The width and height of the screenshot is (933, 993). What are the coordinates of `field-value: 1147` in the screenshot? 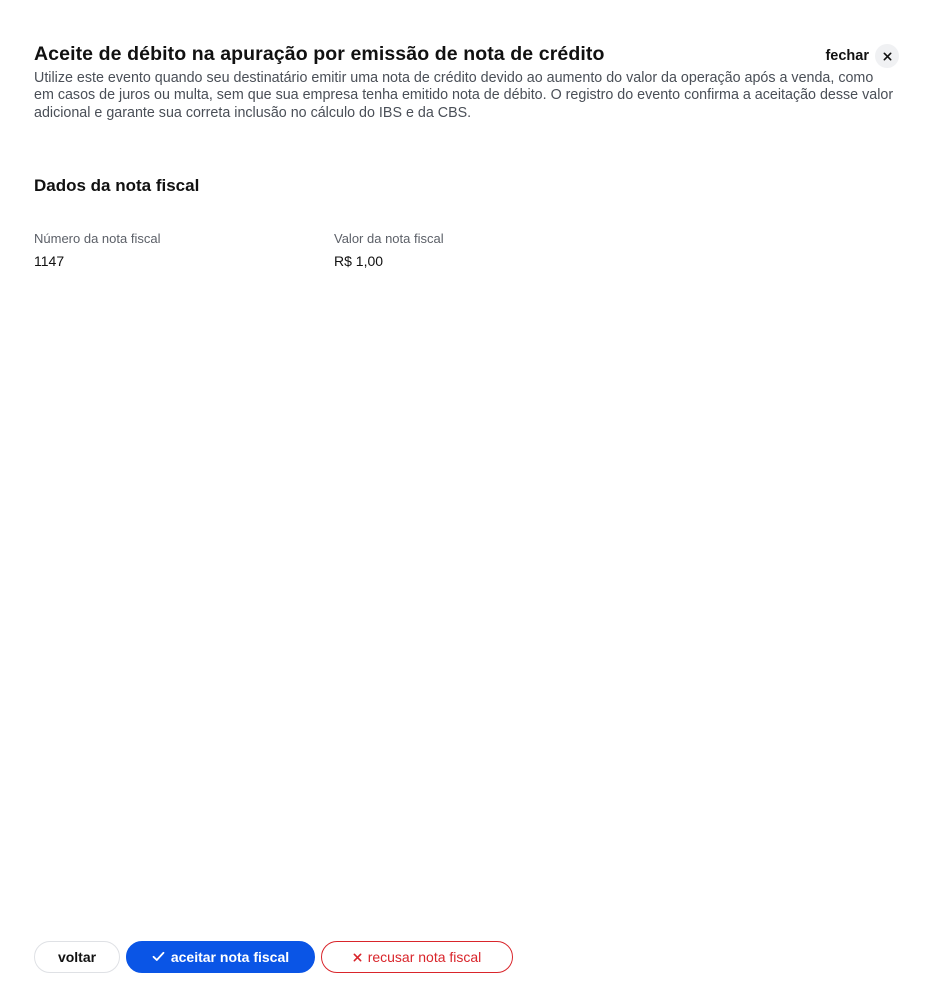 It's located at (49, 260).